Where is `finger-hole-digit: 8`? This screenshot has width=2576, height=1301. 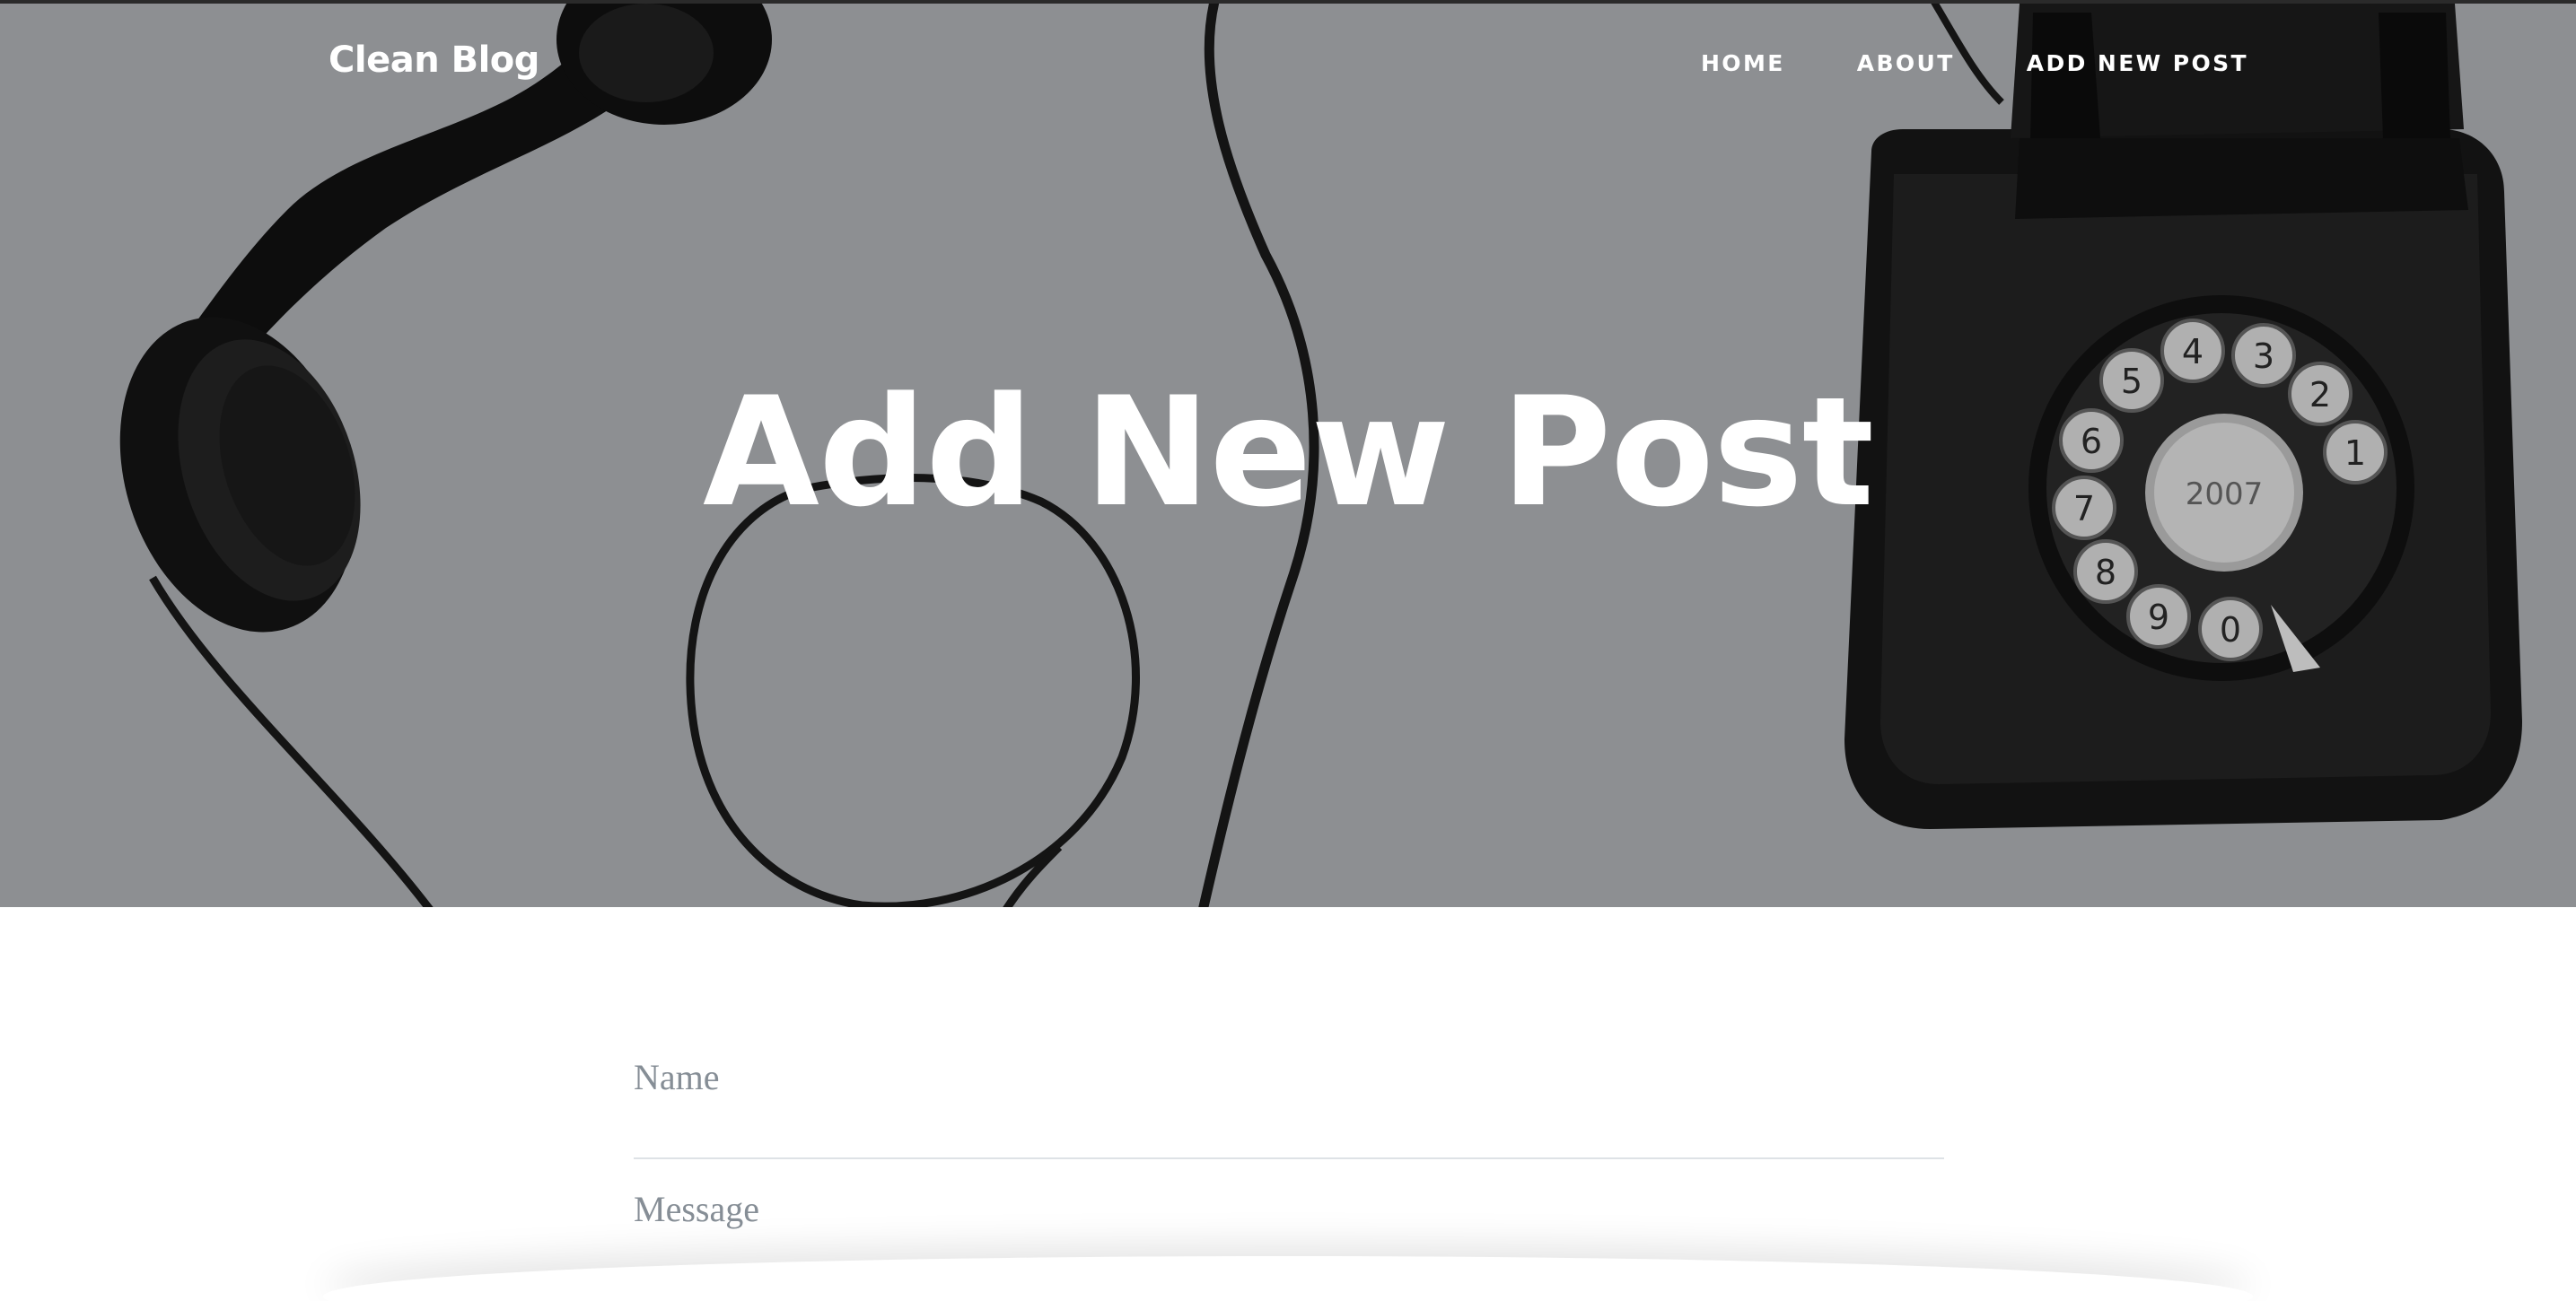
finger-hole-digit: 8 is located at coordinates (2105, 572).